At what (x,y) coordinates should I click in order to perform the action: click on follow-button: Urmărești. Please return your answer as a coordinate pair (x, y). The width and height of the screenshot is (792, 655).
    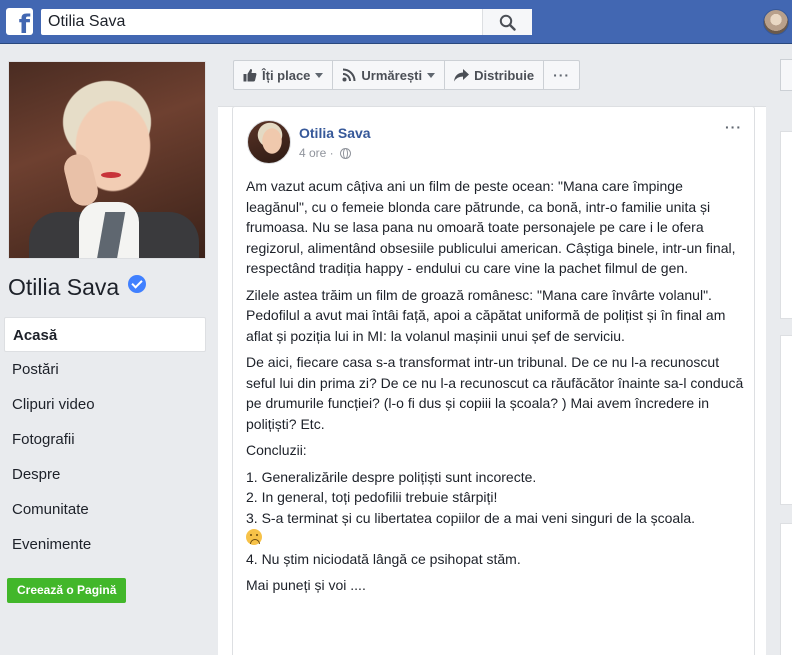
    Looking at the image, I should click on (389, 75).